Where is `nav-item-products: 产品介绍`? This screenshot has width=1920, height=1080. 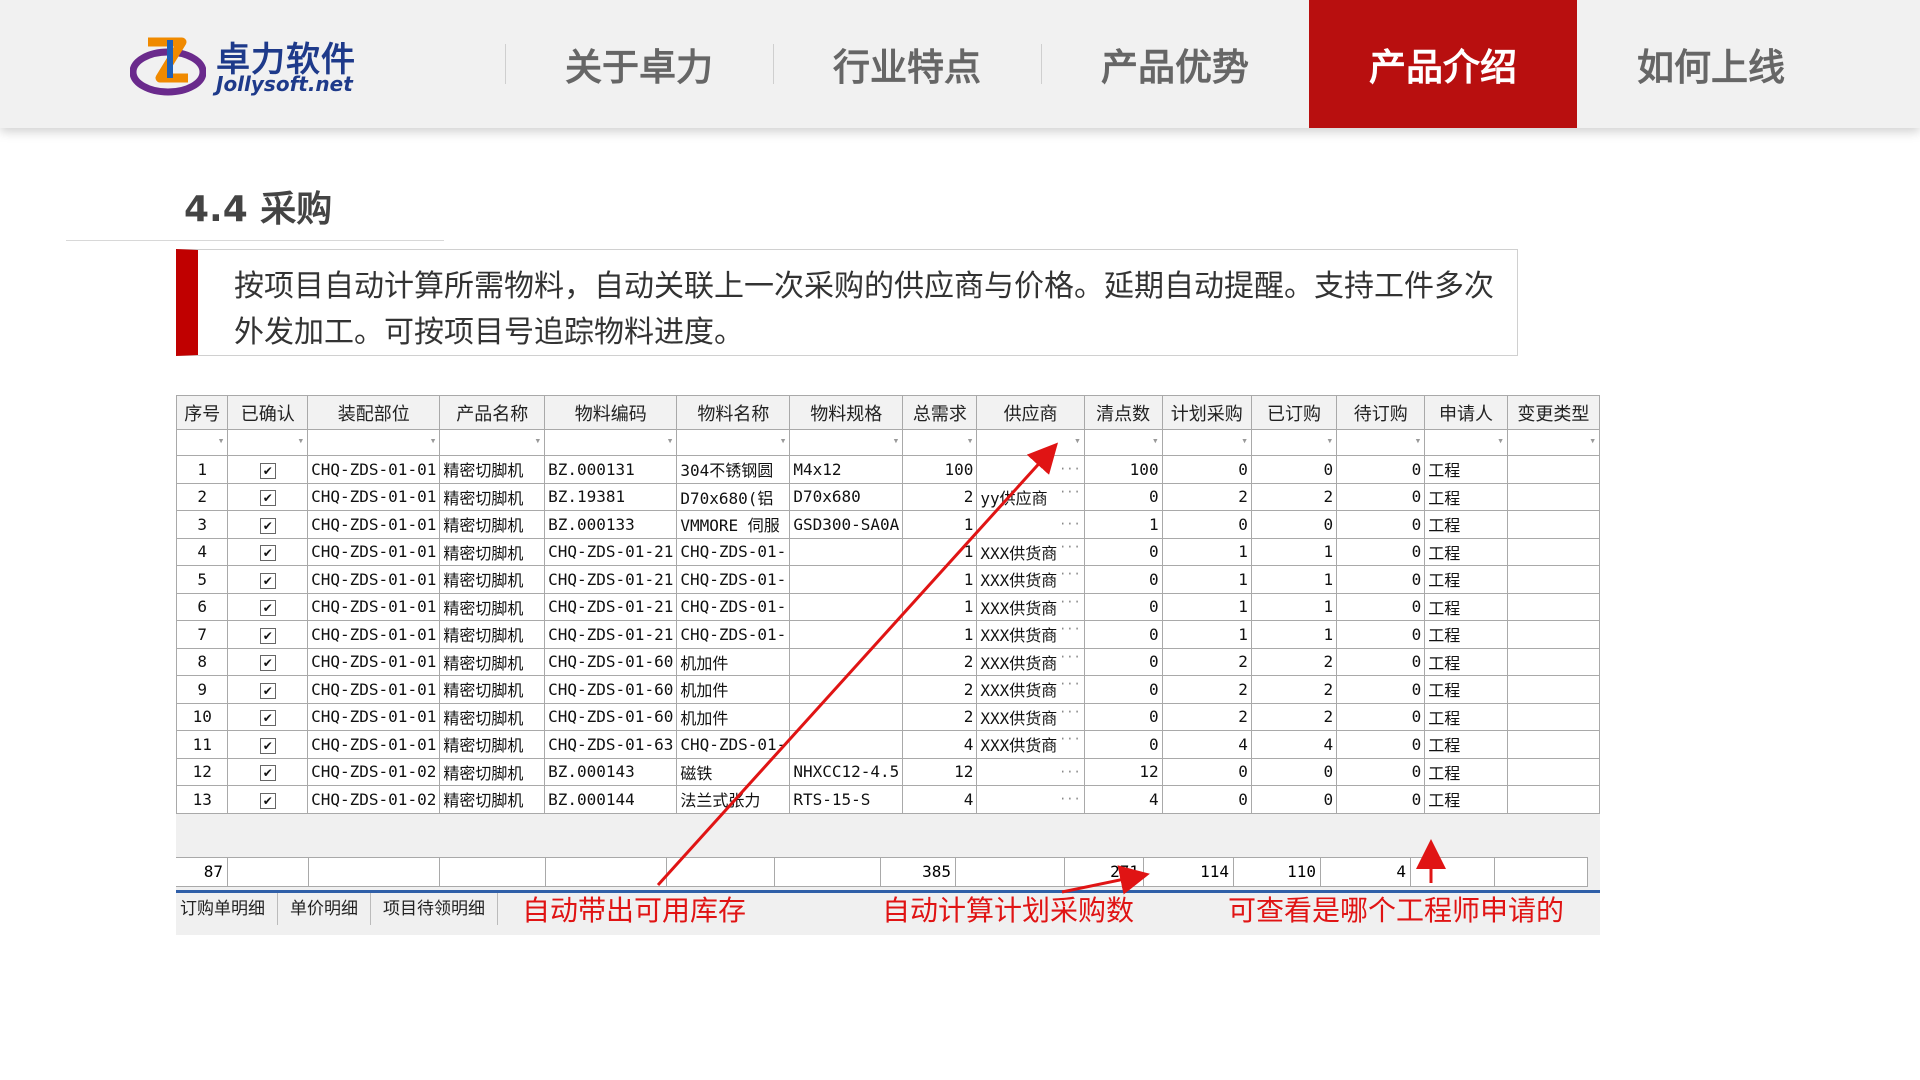
nav-item-products: 产品介绍 is located at coordinates (1443, 64).